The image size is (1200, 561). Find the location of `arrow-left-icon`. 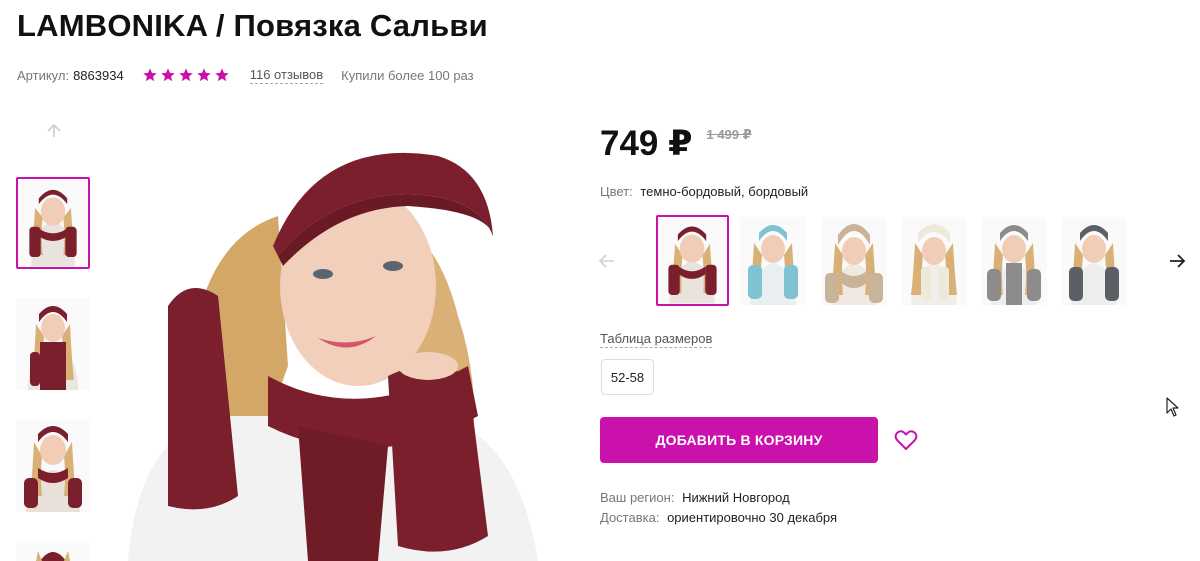

arrow-left-icon is located at coordinates (607, 261).